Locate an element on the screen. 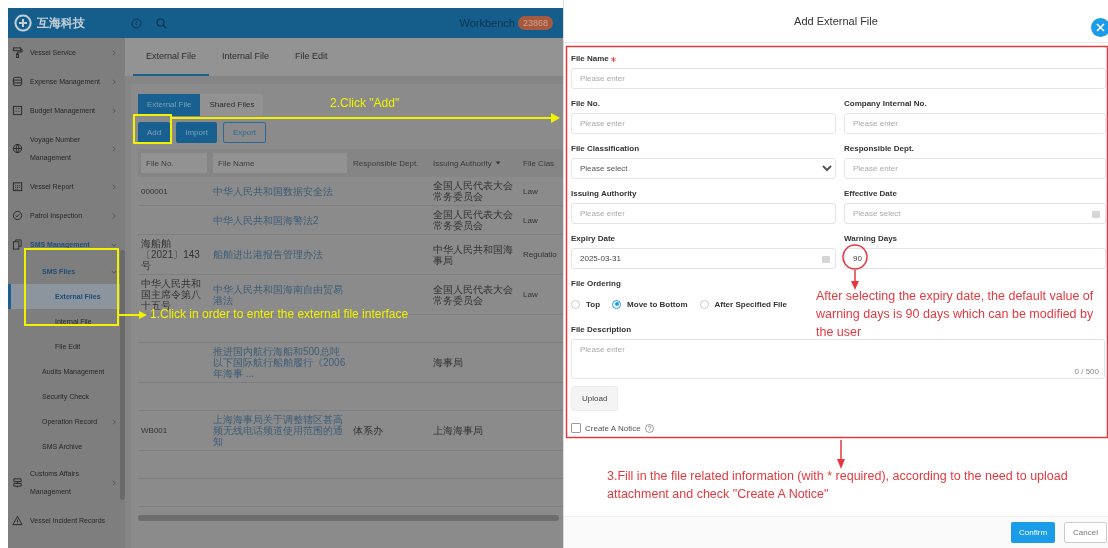  table-cell: 上海海事局 is located at coordinates (458, 430).